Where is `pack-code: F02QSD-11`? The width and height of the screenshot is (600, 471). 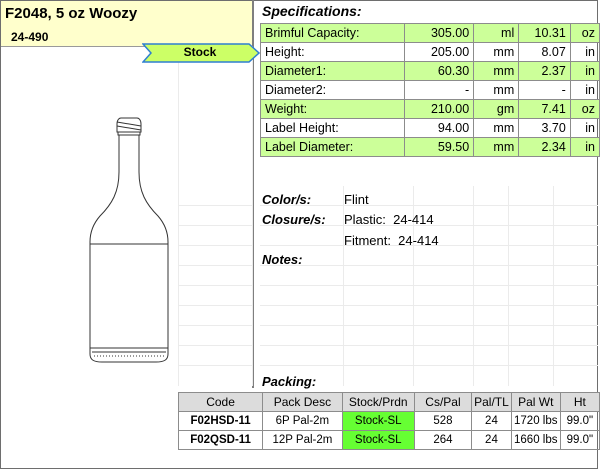 pack-code: F02QSD-11 is located at coordinates (220, 440).